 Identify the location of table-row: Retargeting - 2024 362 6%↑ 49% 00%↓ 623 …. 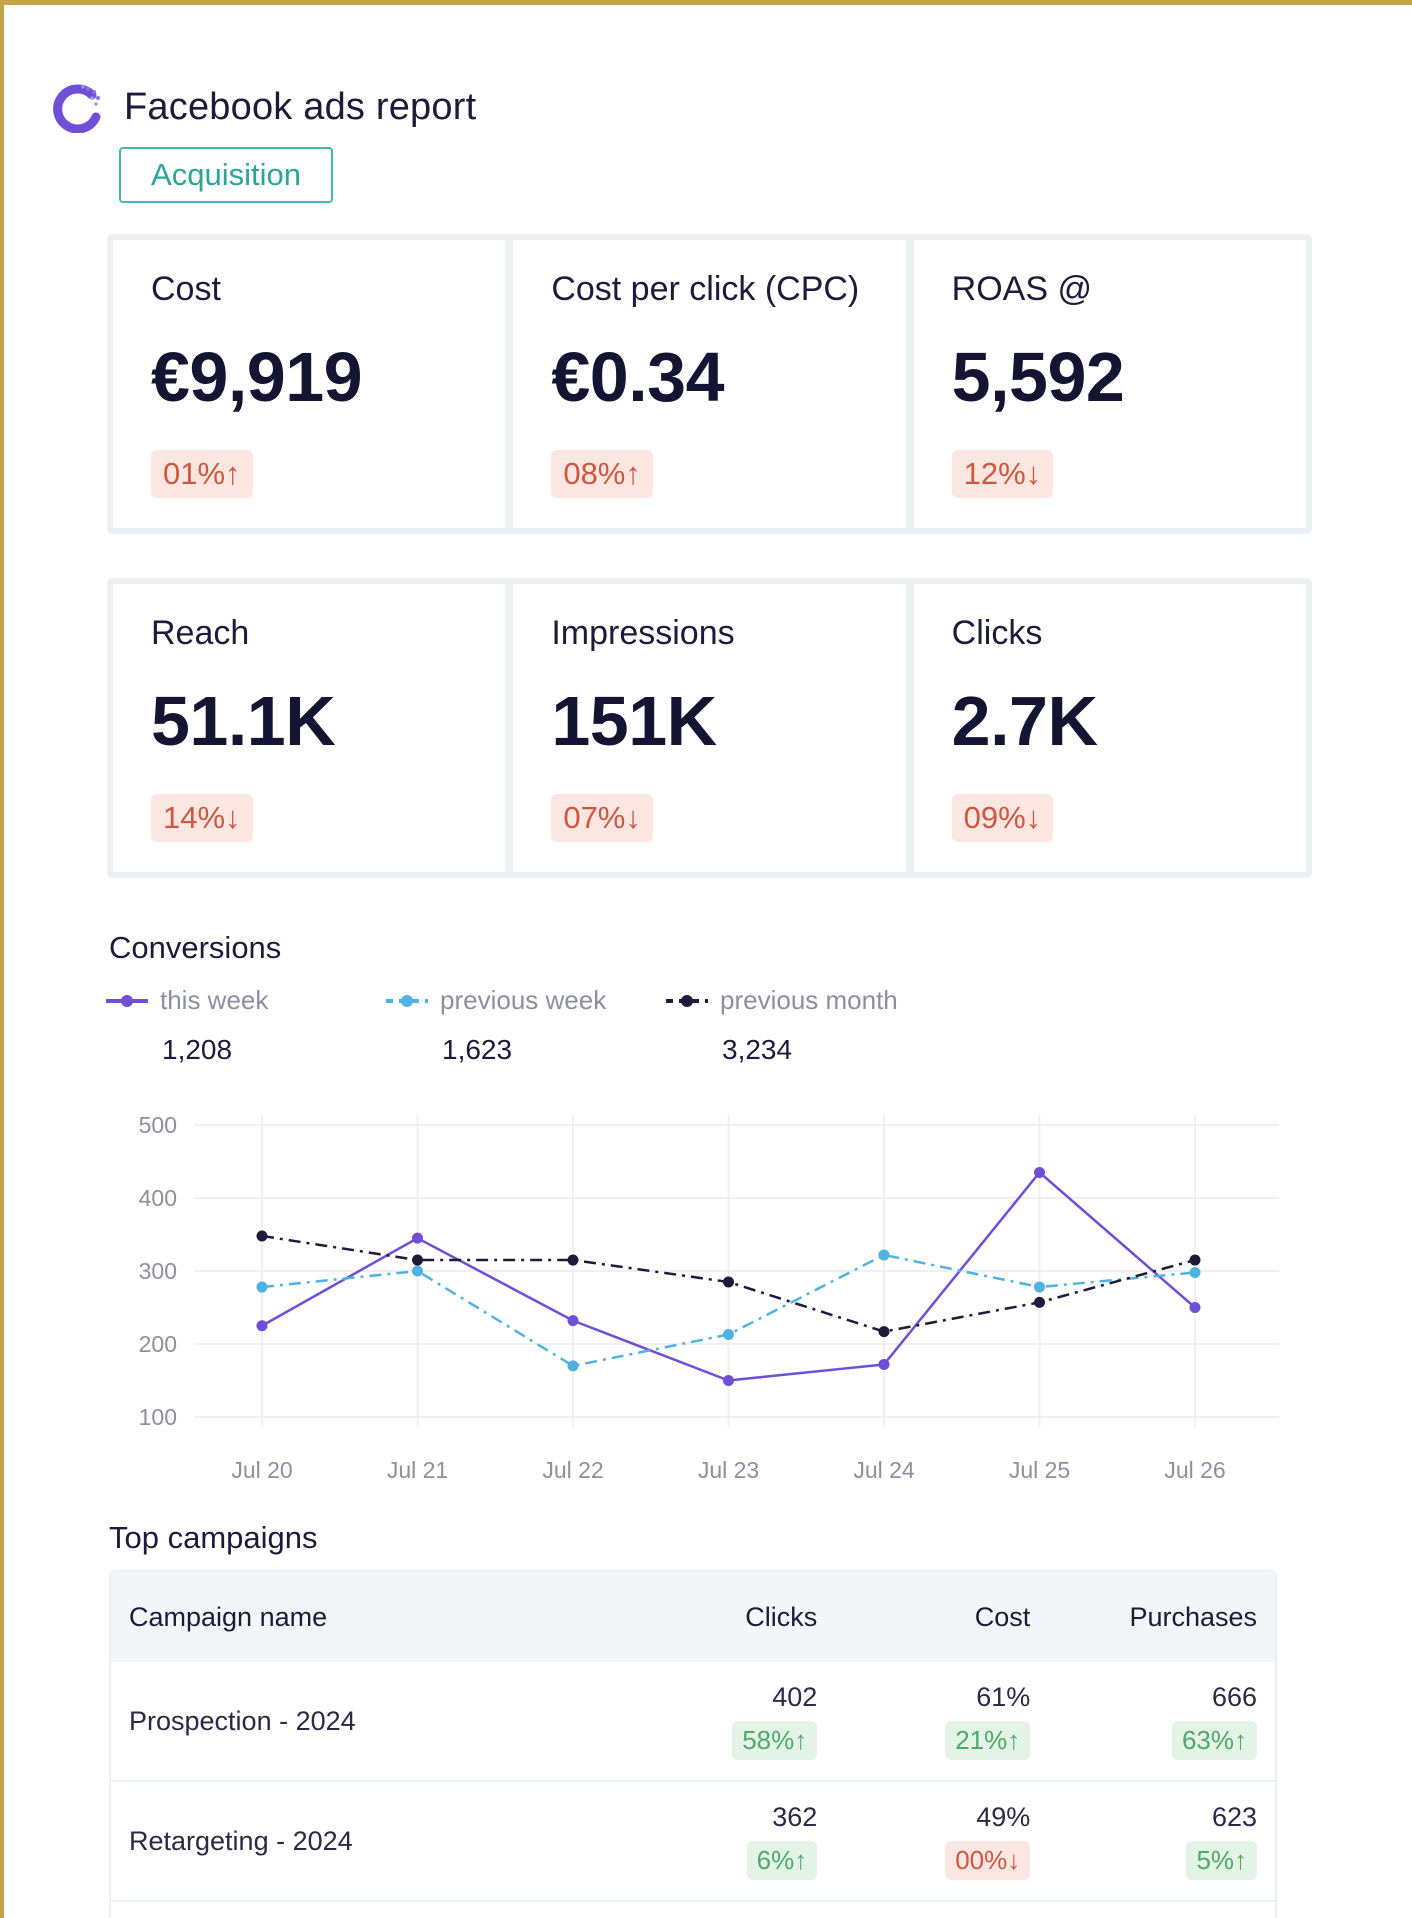
(693, 1842).